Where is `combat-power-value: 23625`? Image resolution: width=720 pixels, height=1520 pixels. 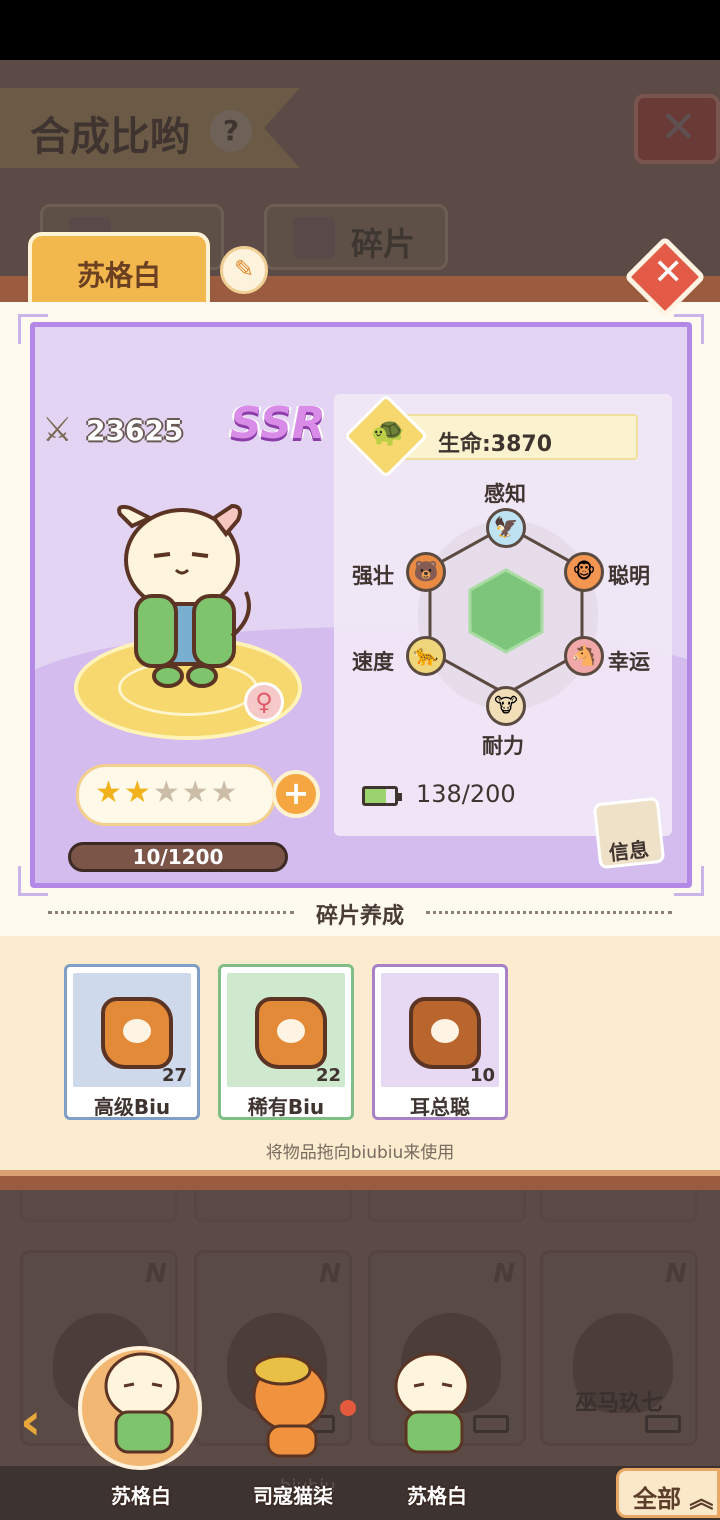
combat-power-value: 23625 is located at coordinates (135, 430).